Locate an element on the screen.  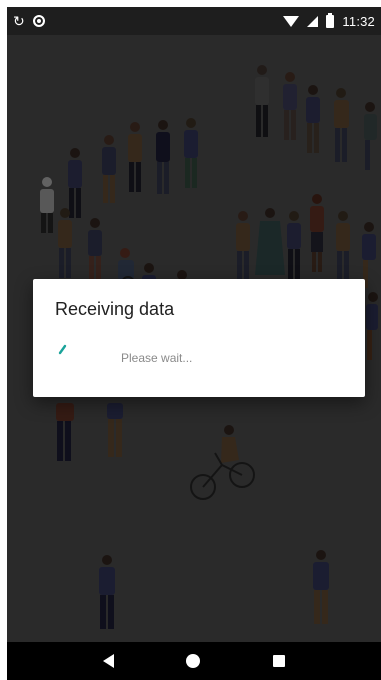
dialog-title: Receiving data is located at coordinates (115, 309).